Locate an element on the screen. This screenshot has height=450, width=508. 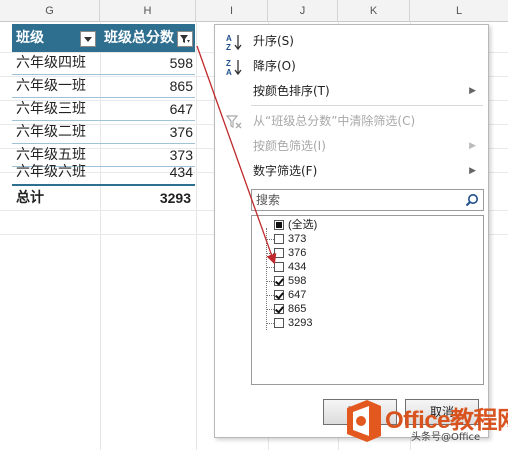
list-item-label: 865 is located at coordinates (297, 309).